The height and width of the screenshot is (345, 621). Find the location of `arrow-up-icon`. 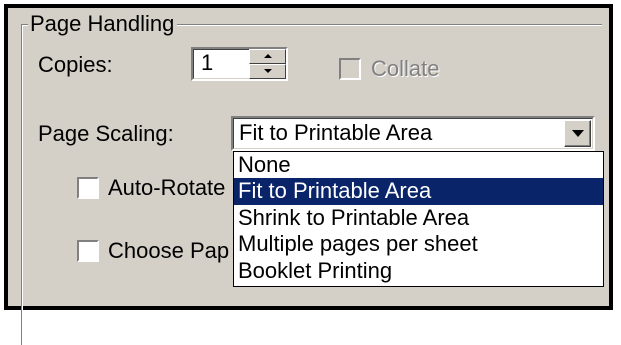

arrow-up-icon is located at coordinates (268, 56).